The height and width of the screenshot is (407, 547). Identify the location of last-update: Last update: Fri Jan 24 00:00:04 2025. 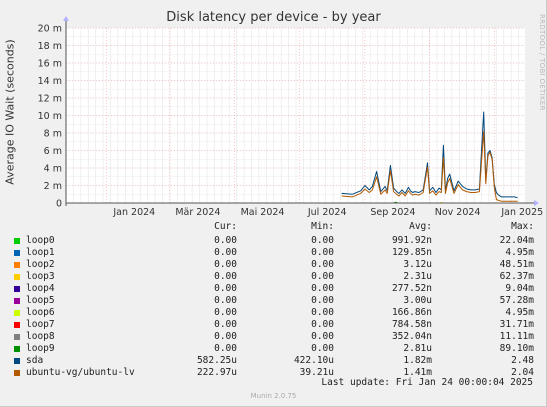
(427, 382).